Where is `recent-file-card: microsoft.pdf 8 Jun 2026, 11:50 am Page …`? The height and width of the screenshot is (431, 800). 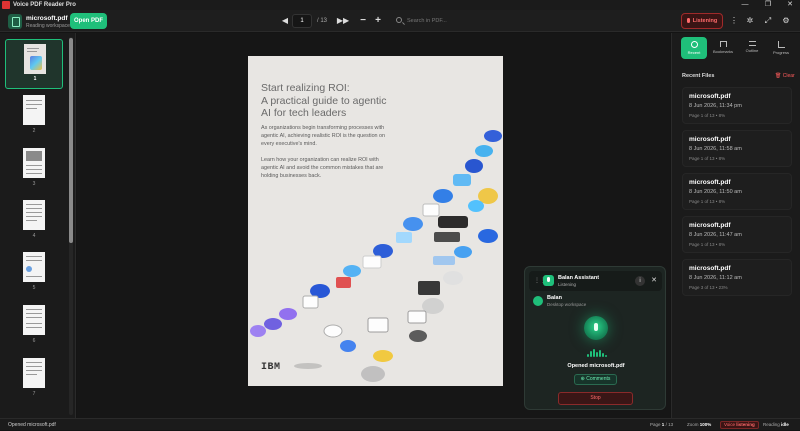 recent-file-card: microsoft.pdf 8 Jun 2026, 11:50 am Page … is located at coordinates (737, 191).